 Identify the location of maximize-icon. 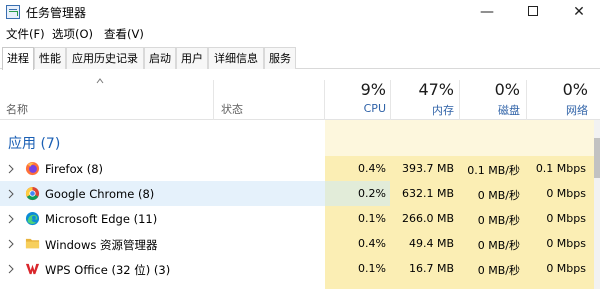
(533, 11).